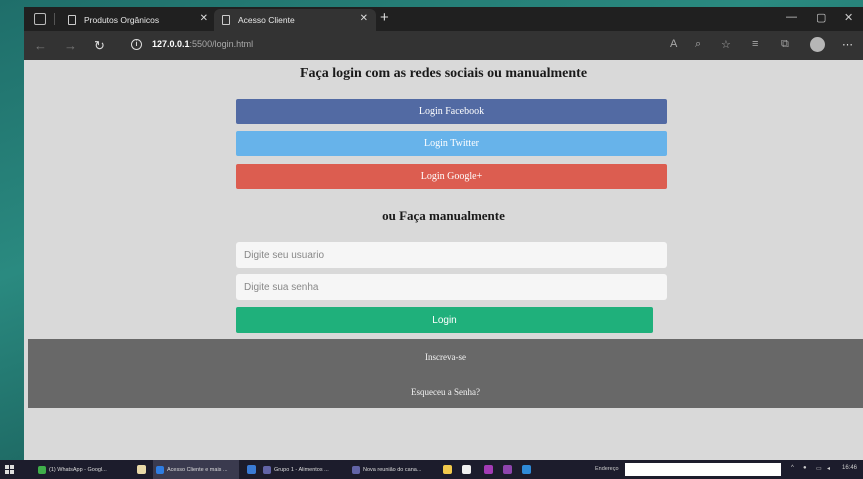  I want to click on chrome-icon, so click(42, 469).